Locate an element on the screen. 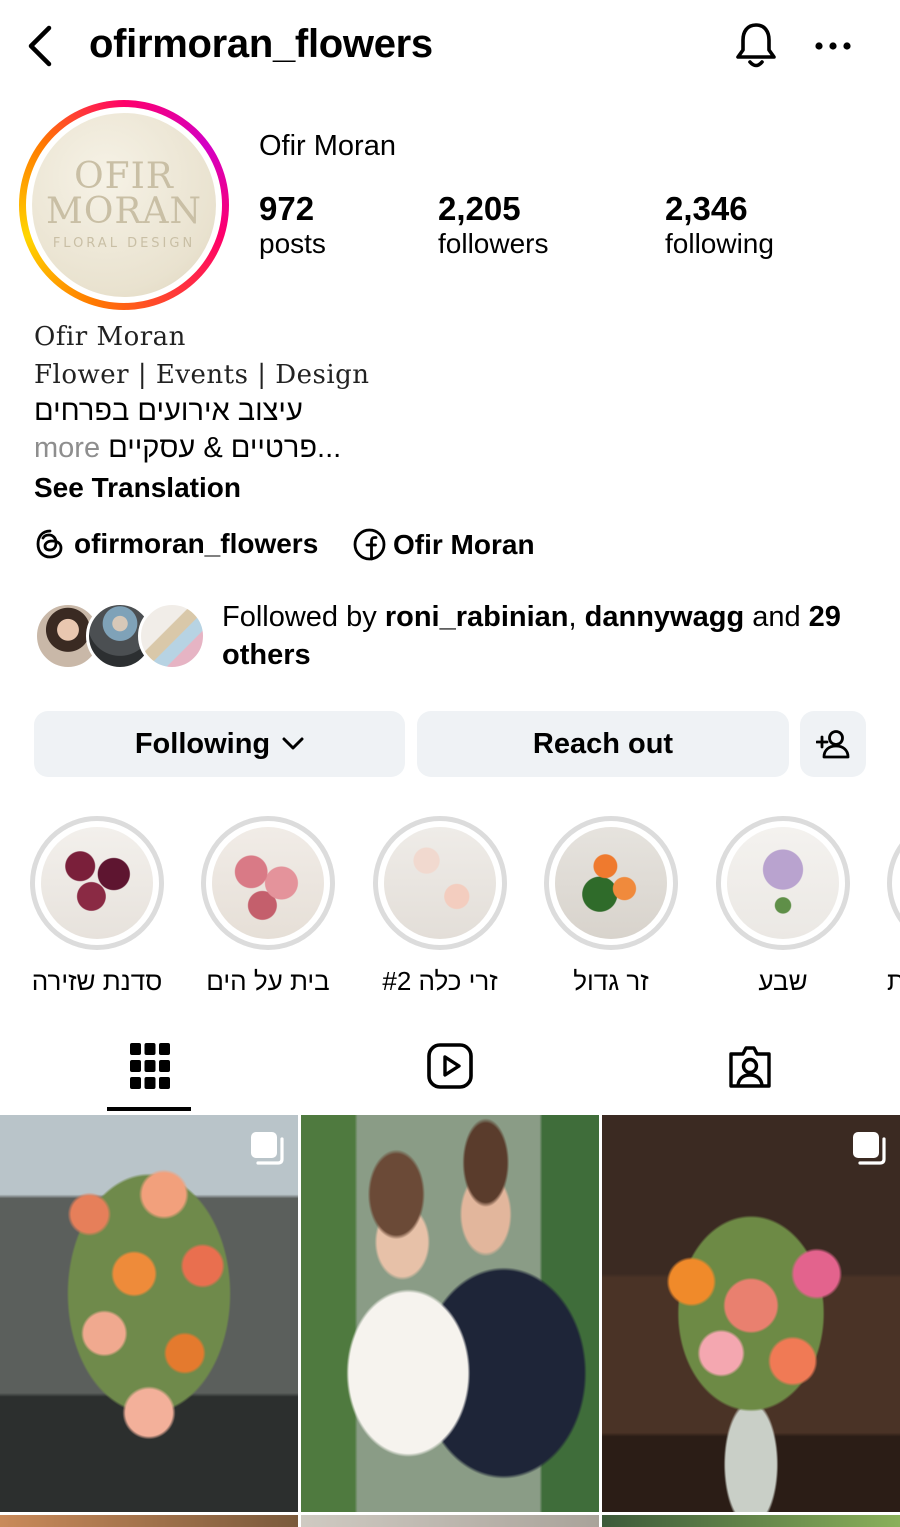 This screenshot has width=900, height=1527. mutual-others: others is located at coordinates (266, 655).